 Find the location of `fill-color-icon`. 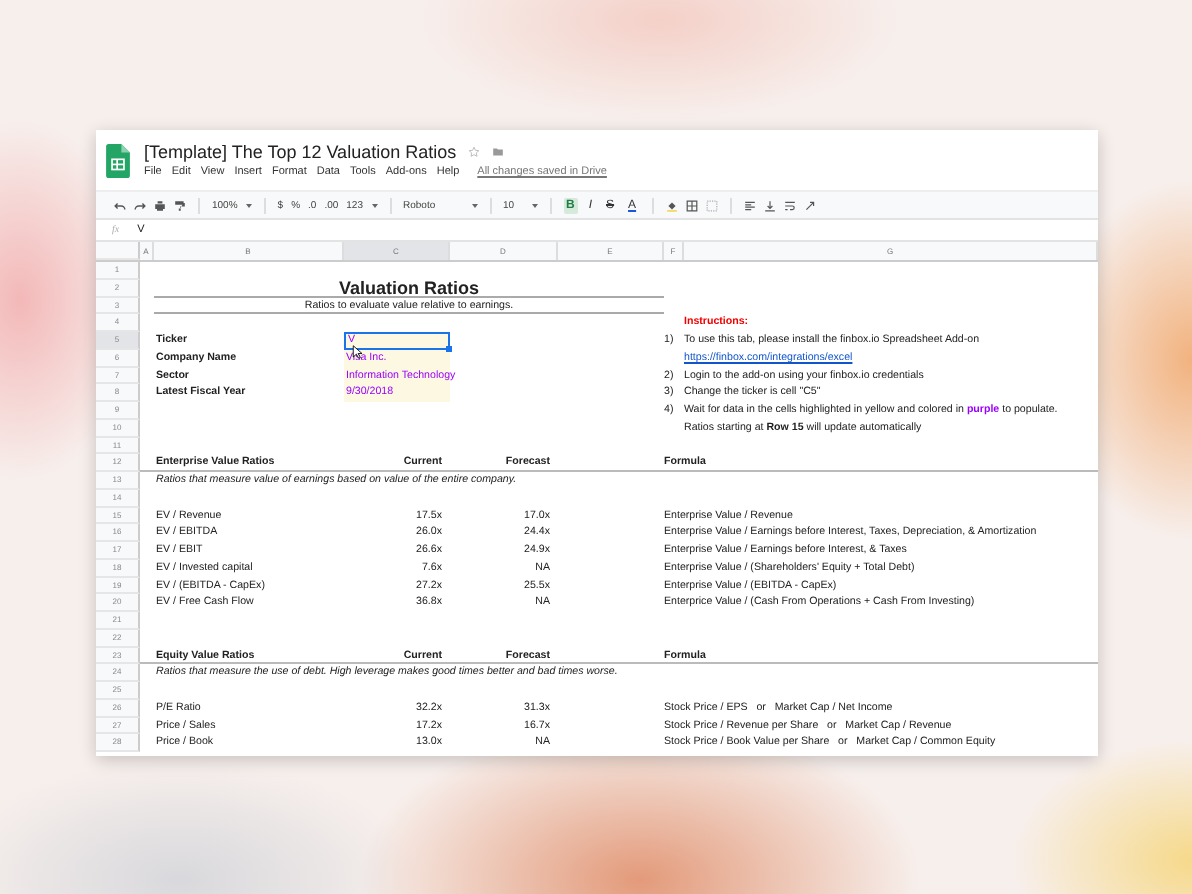

fill-color-icon is located at coordinates (671, 205).